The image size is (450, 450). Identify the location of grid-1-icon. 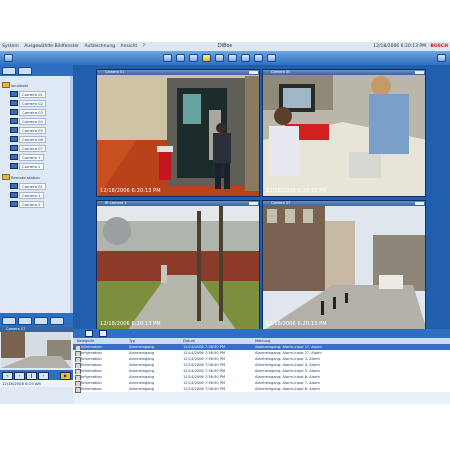
(167, 58).